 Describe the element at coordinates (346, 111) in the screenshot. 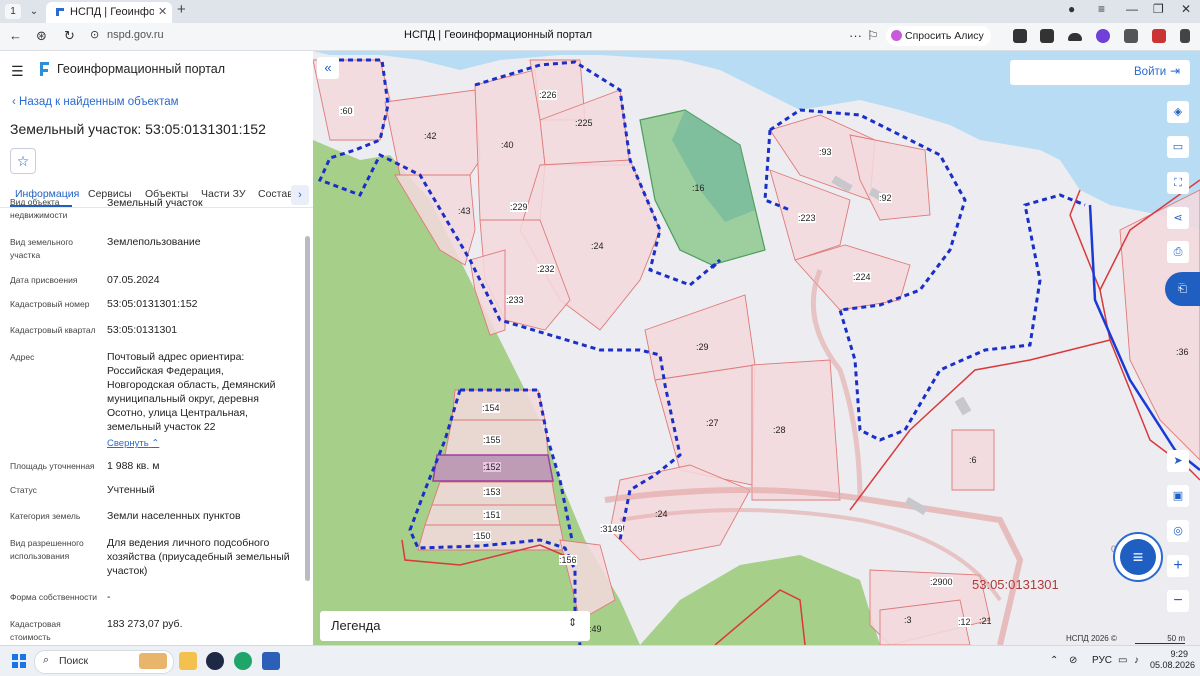

I see `parcel-label: :60` at that location.